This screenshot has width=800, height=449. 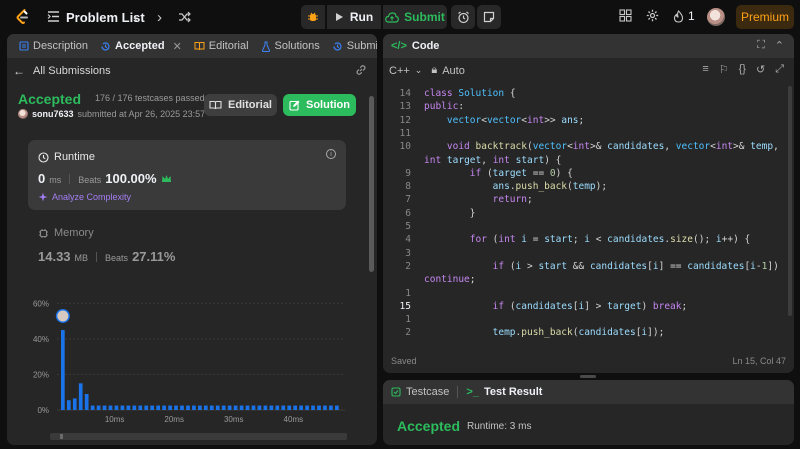 What do you see at coordinates (453, 71) in the screenshot?
I see `auto-mode: Auto` at bounding box center [453, 71].